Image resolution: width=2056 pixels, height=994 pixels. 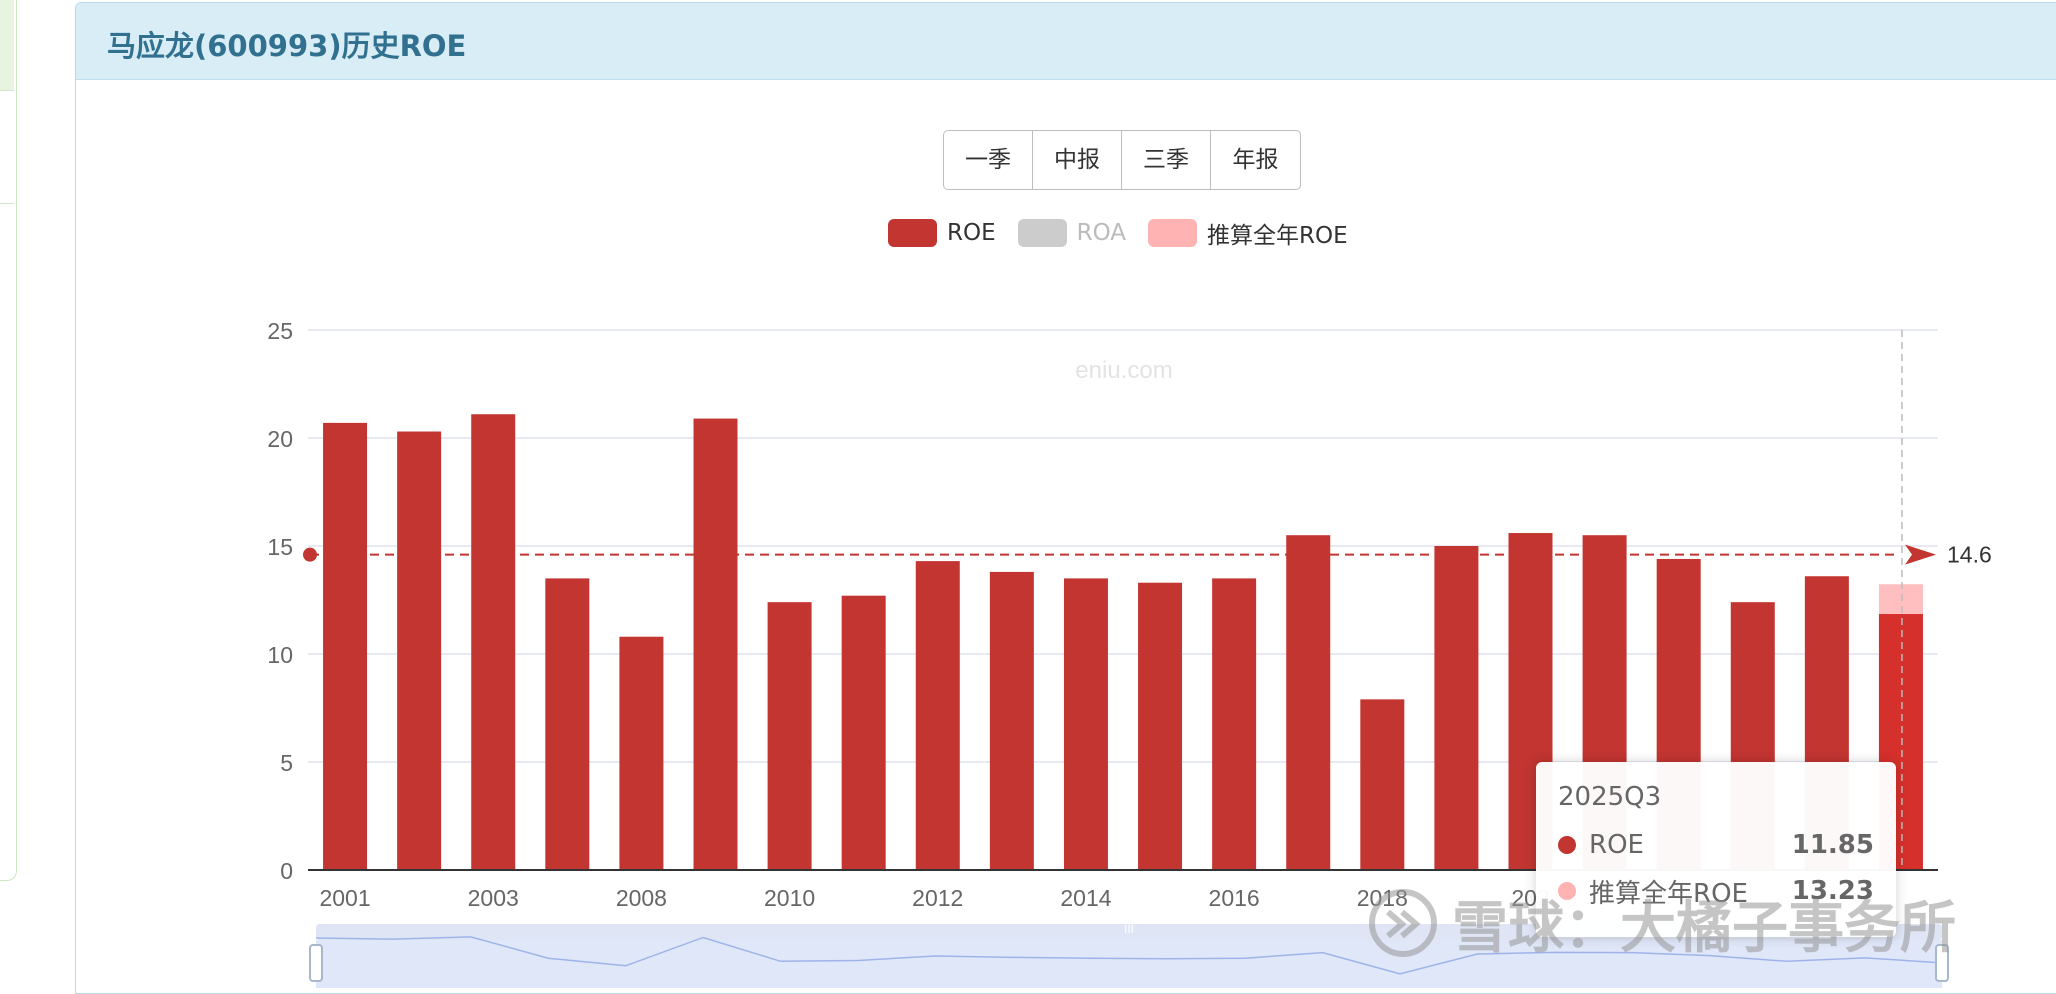 What do you see at coordinates (641, 898) in the screenshot?
I see `x-tick-label: 2008` at bounding box center [641, 898].